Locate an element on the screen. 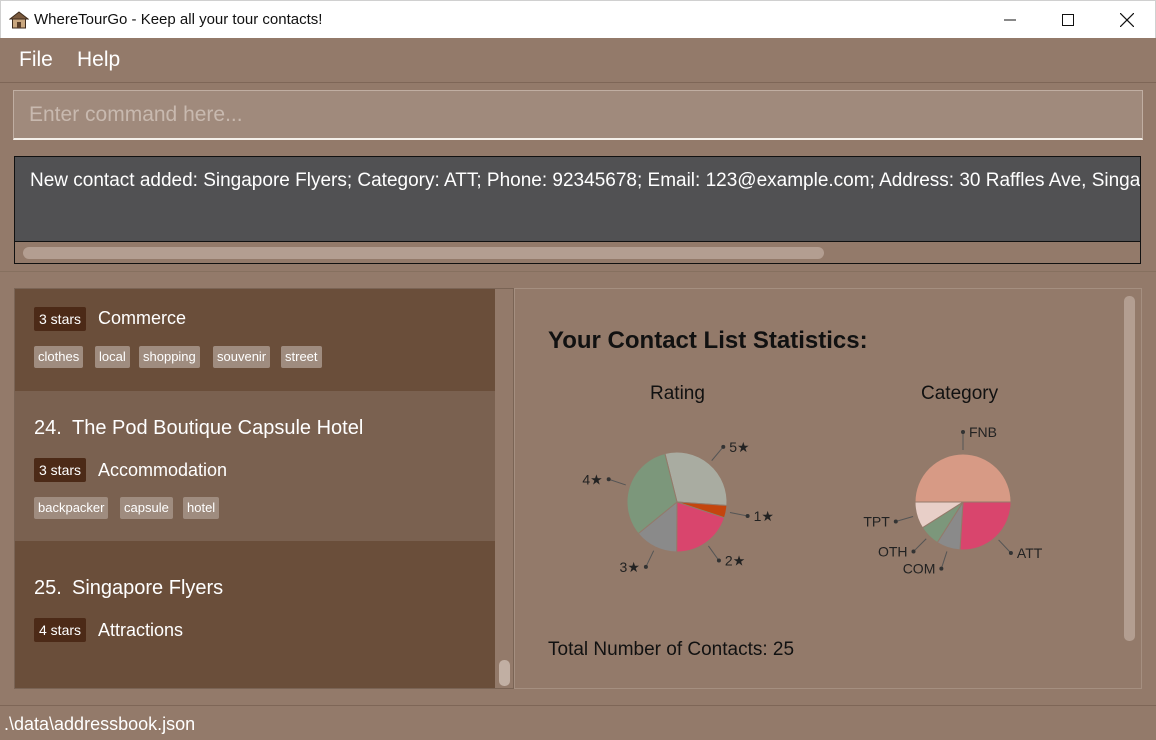 The image size is (1156, 740). command-input is located at coordinates (578, 114).